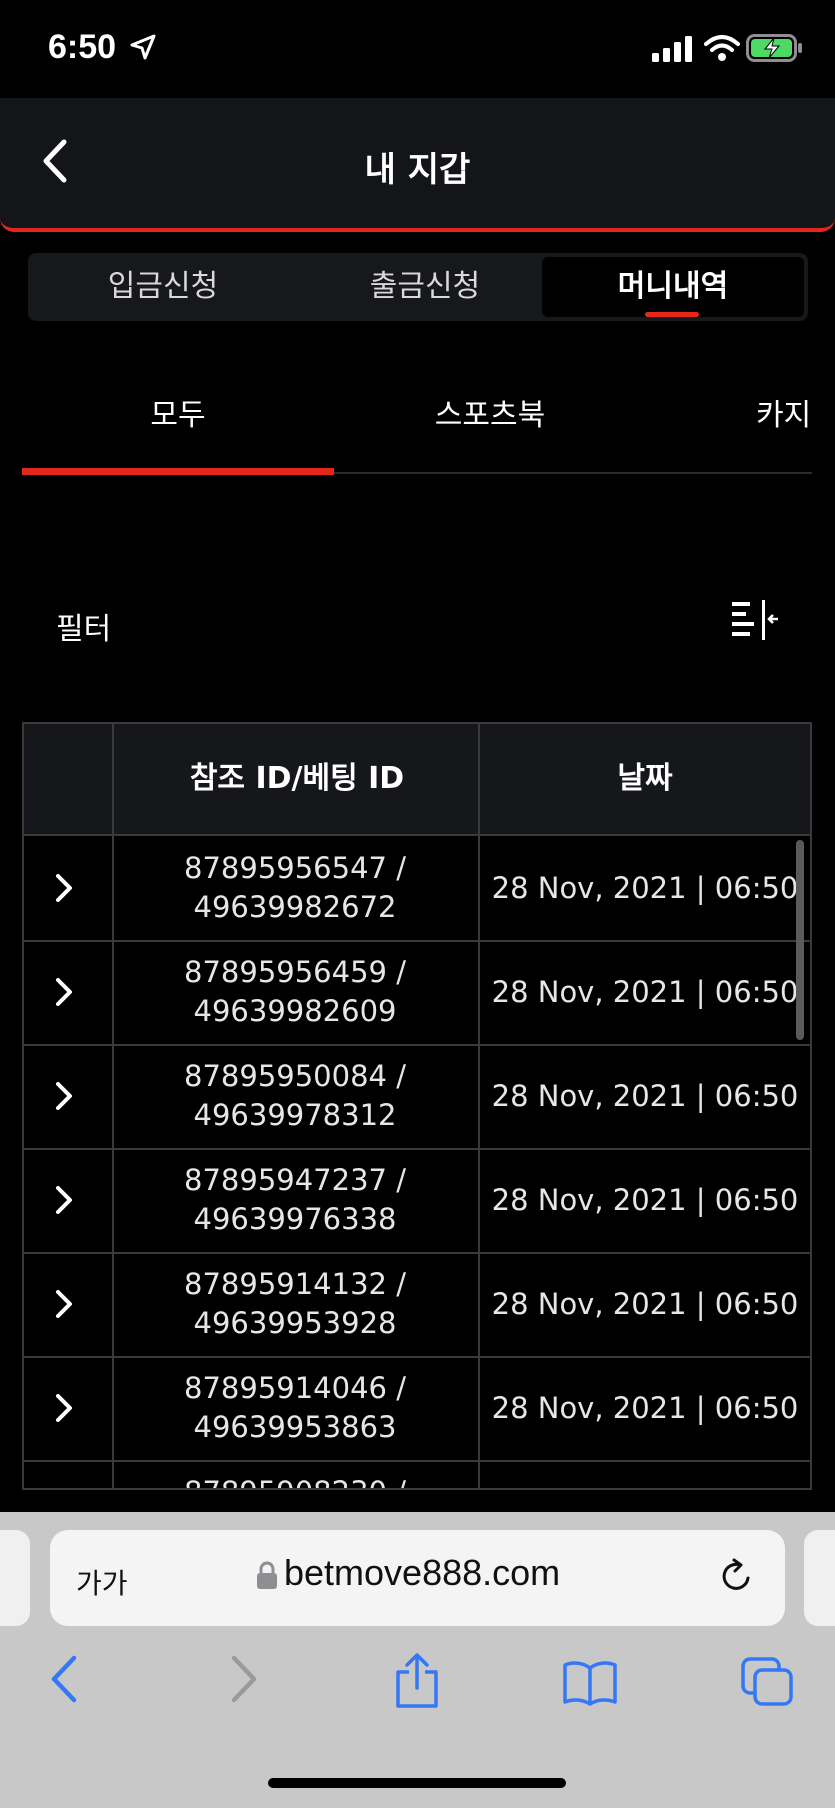  Describe the element at coordinates (143, 47) in the screenshot. I see `location-arrow-icon` at that location.